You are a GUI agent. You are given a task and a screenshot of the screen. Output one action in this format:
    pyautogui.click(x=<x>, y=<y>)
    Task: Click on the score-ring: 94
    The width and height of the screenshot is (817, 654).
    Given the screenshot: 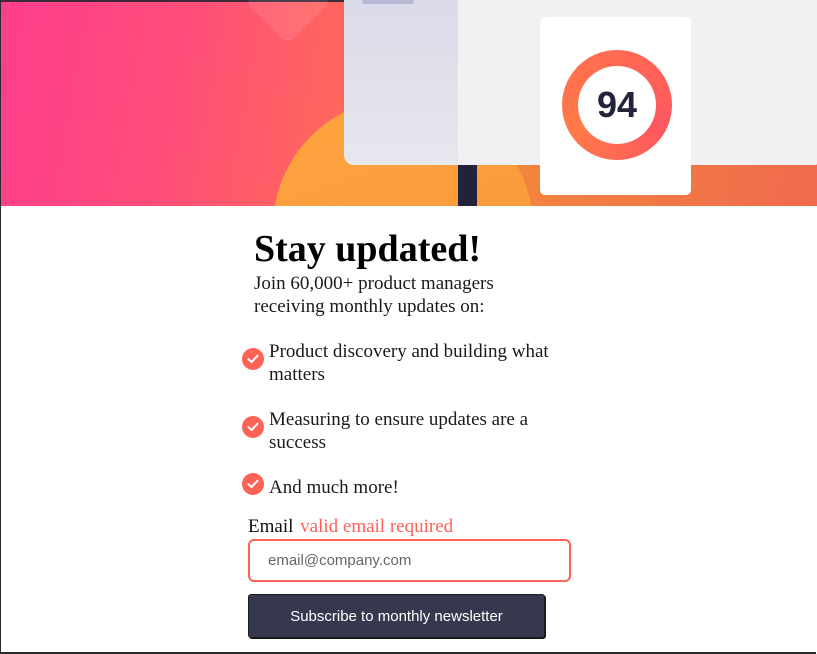 What is the action you would take?
    pyautogui.click(x=617, y=105)
    